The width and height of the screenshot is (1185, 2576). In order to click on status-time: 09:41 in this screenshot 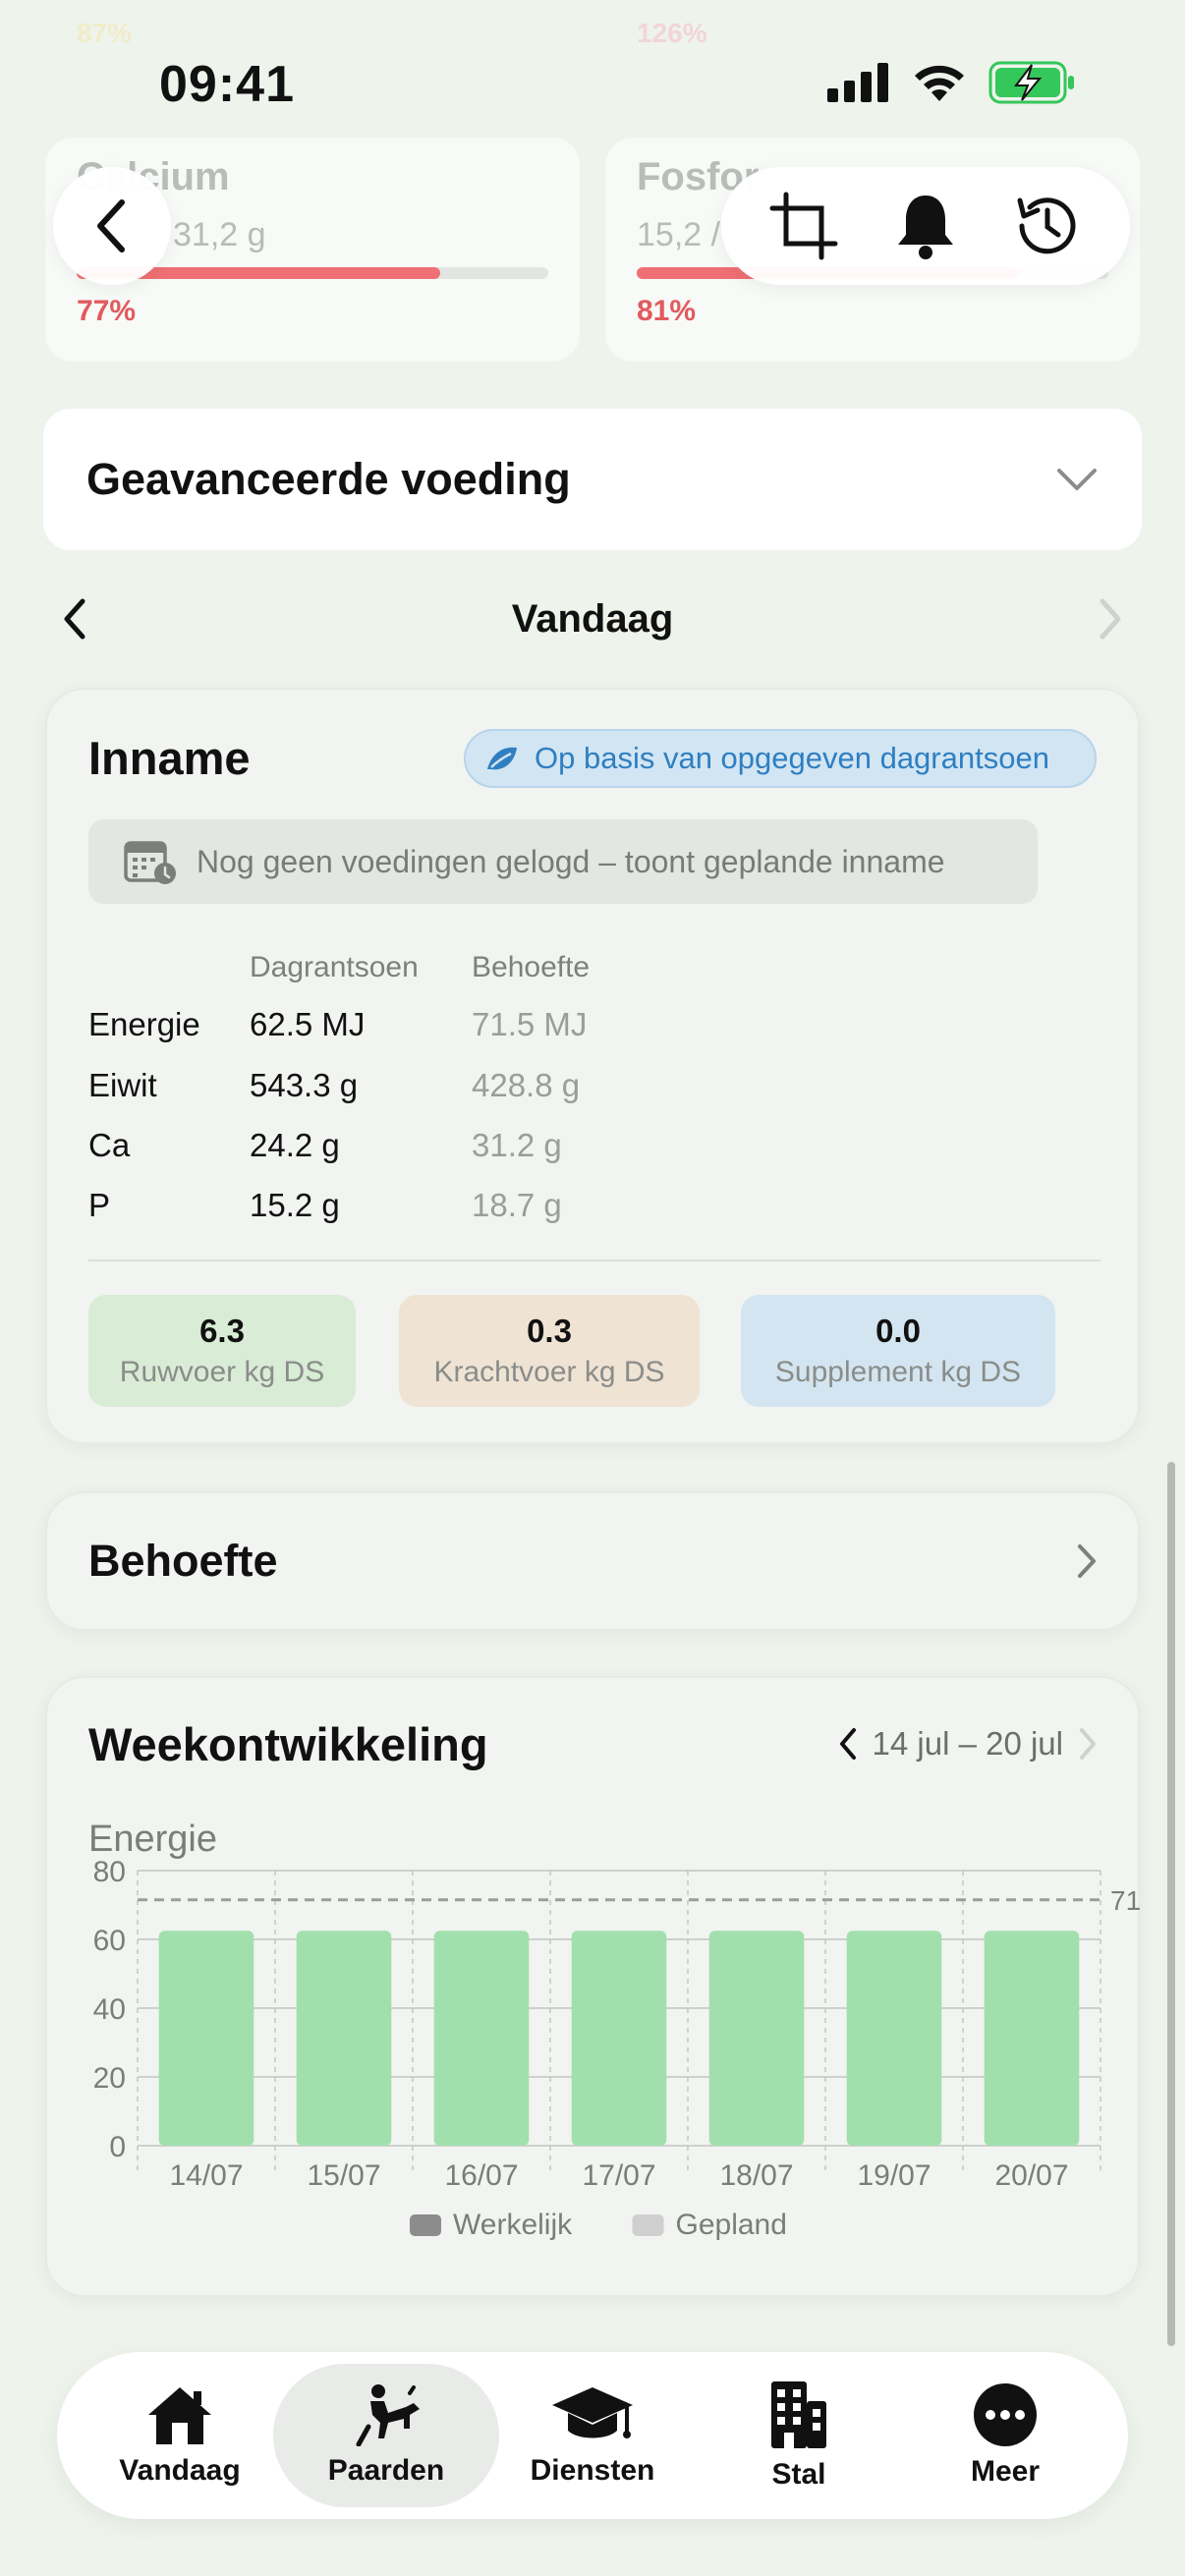, I will do `click(227, 84)`.